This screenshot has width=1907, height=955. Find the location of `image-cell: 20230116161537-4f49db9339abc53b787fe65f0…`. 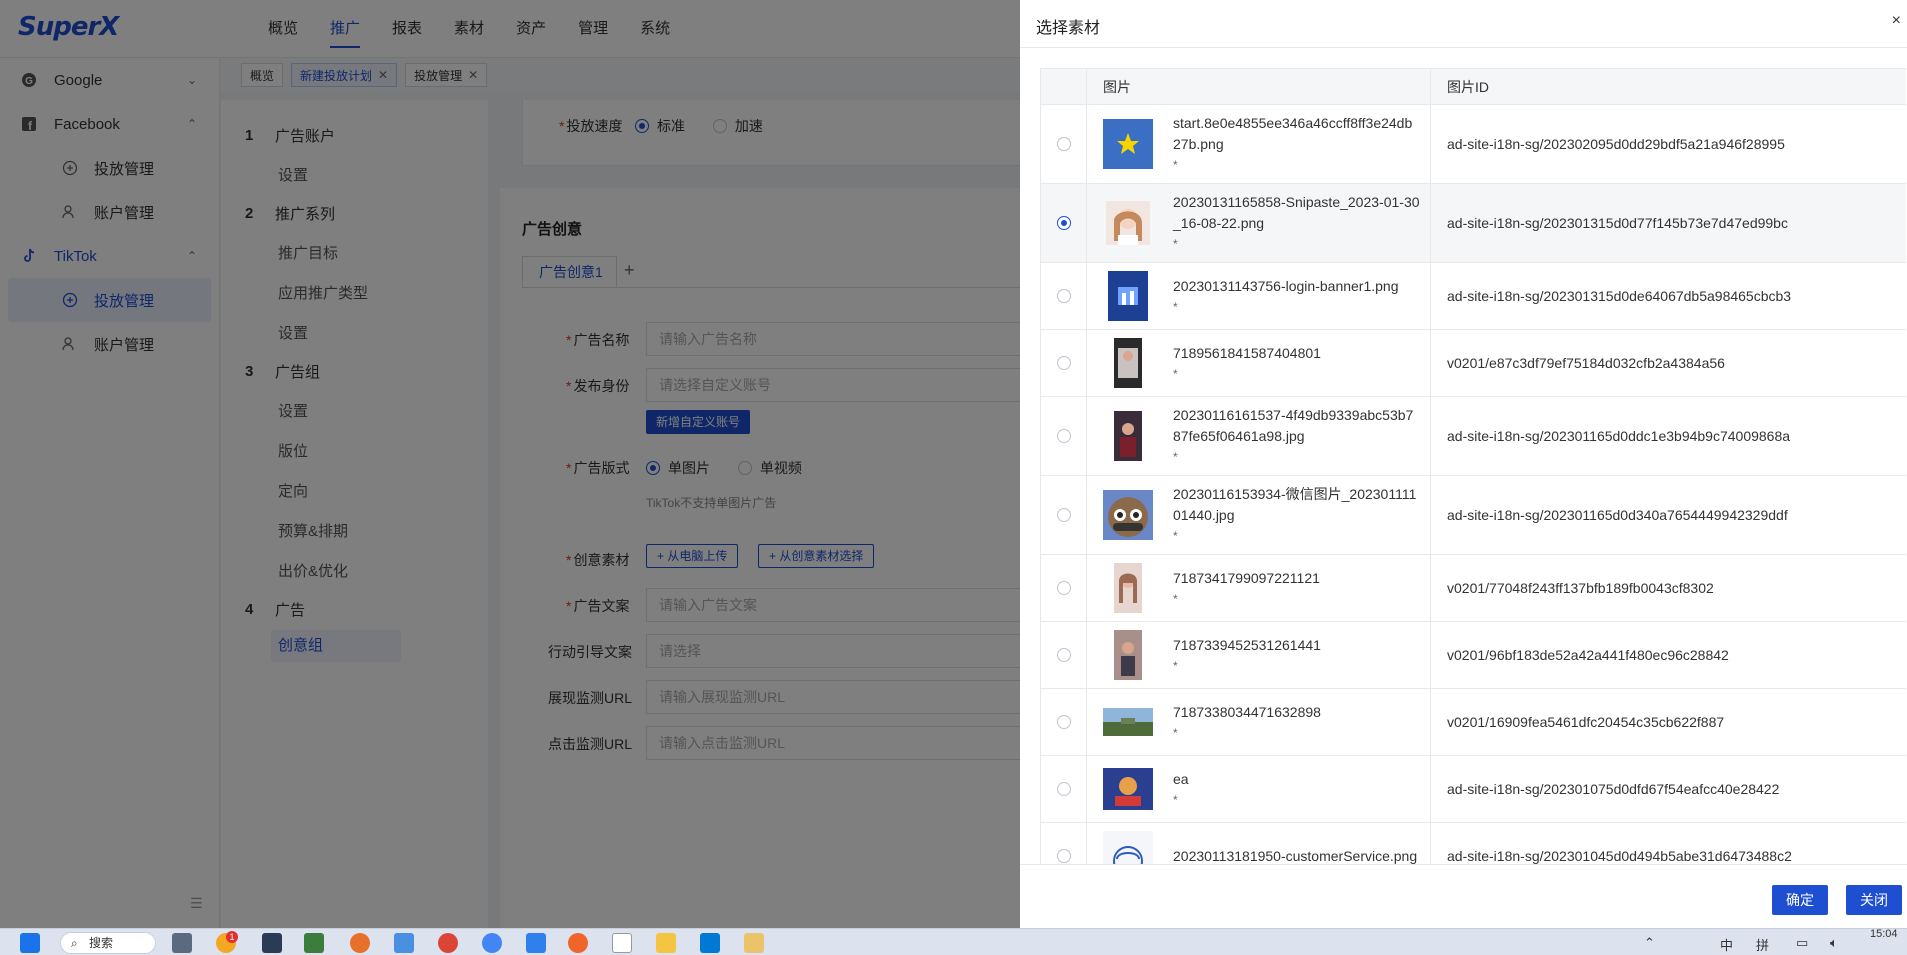

image-cell: 20230116161537-4f49db9339abc53b787fe65f0… is located at coordinates (1258, 436).